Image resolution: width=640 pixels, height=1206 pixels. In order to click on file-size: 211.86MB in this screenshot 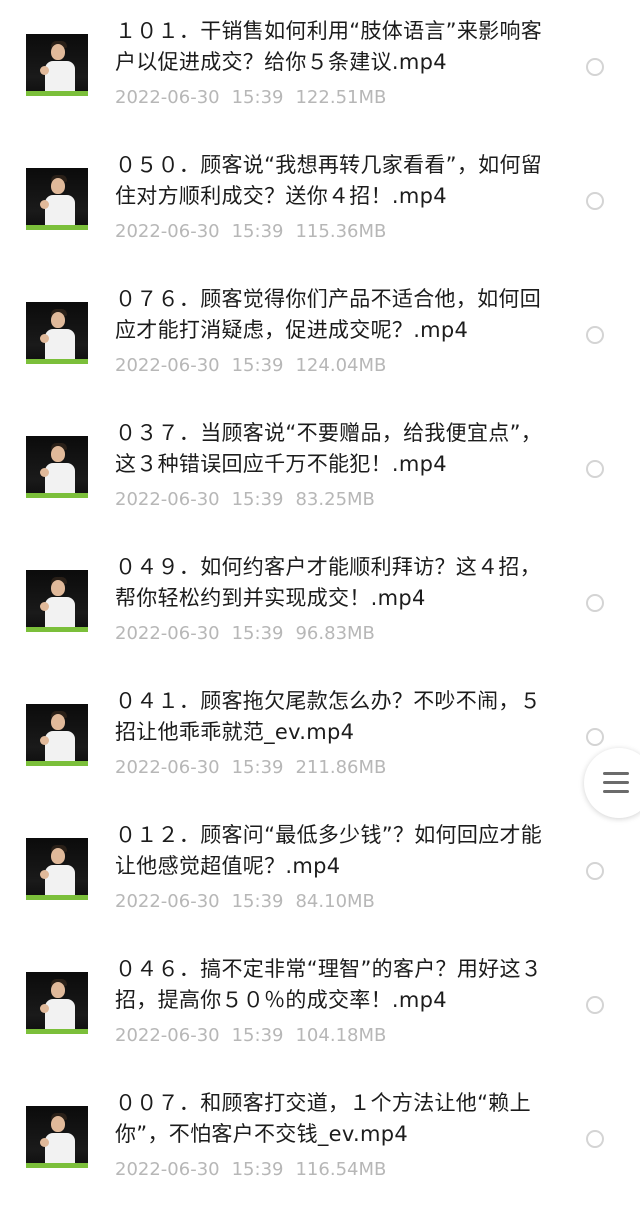, I will do `click(341, 767)`.